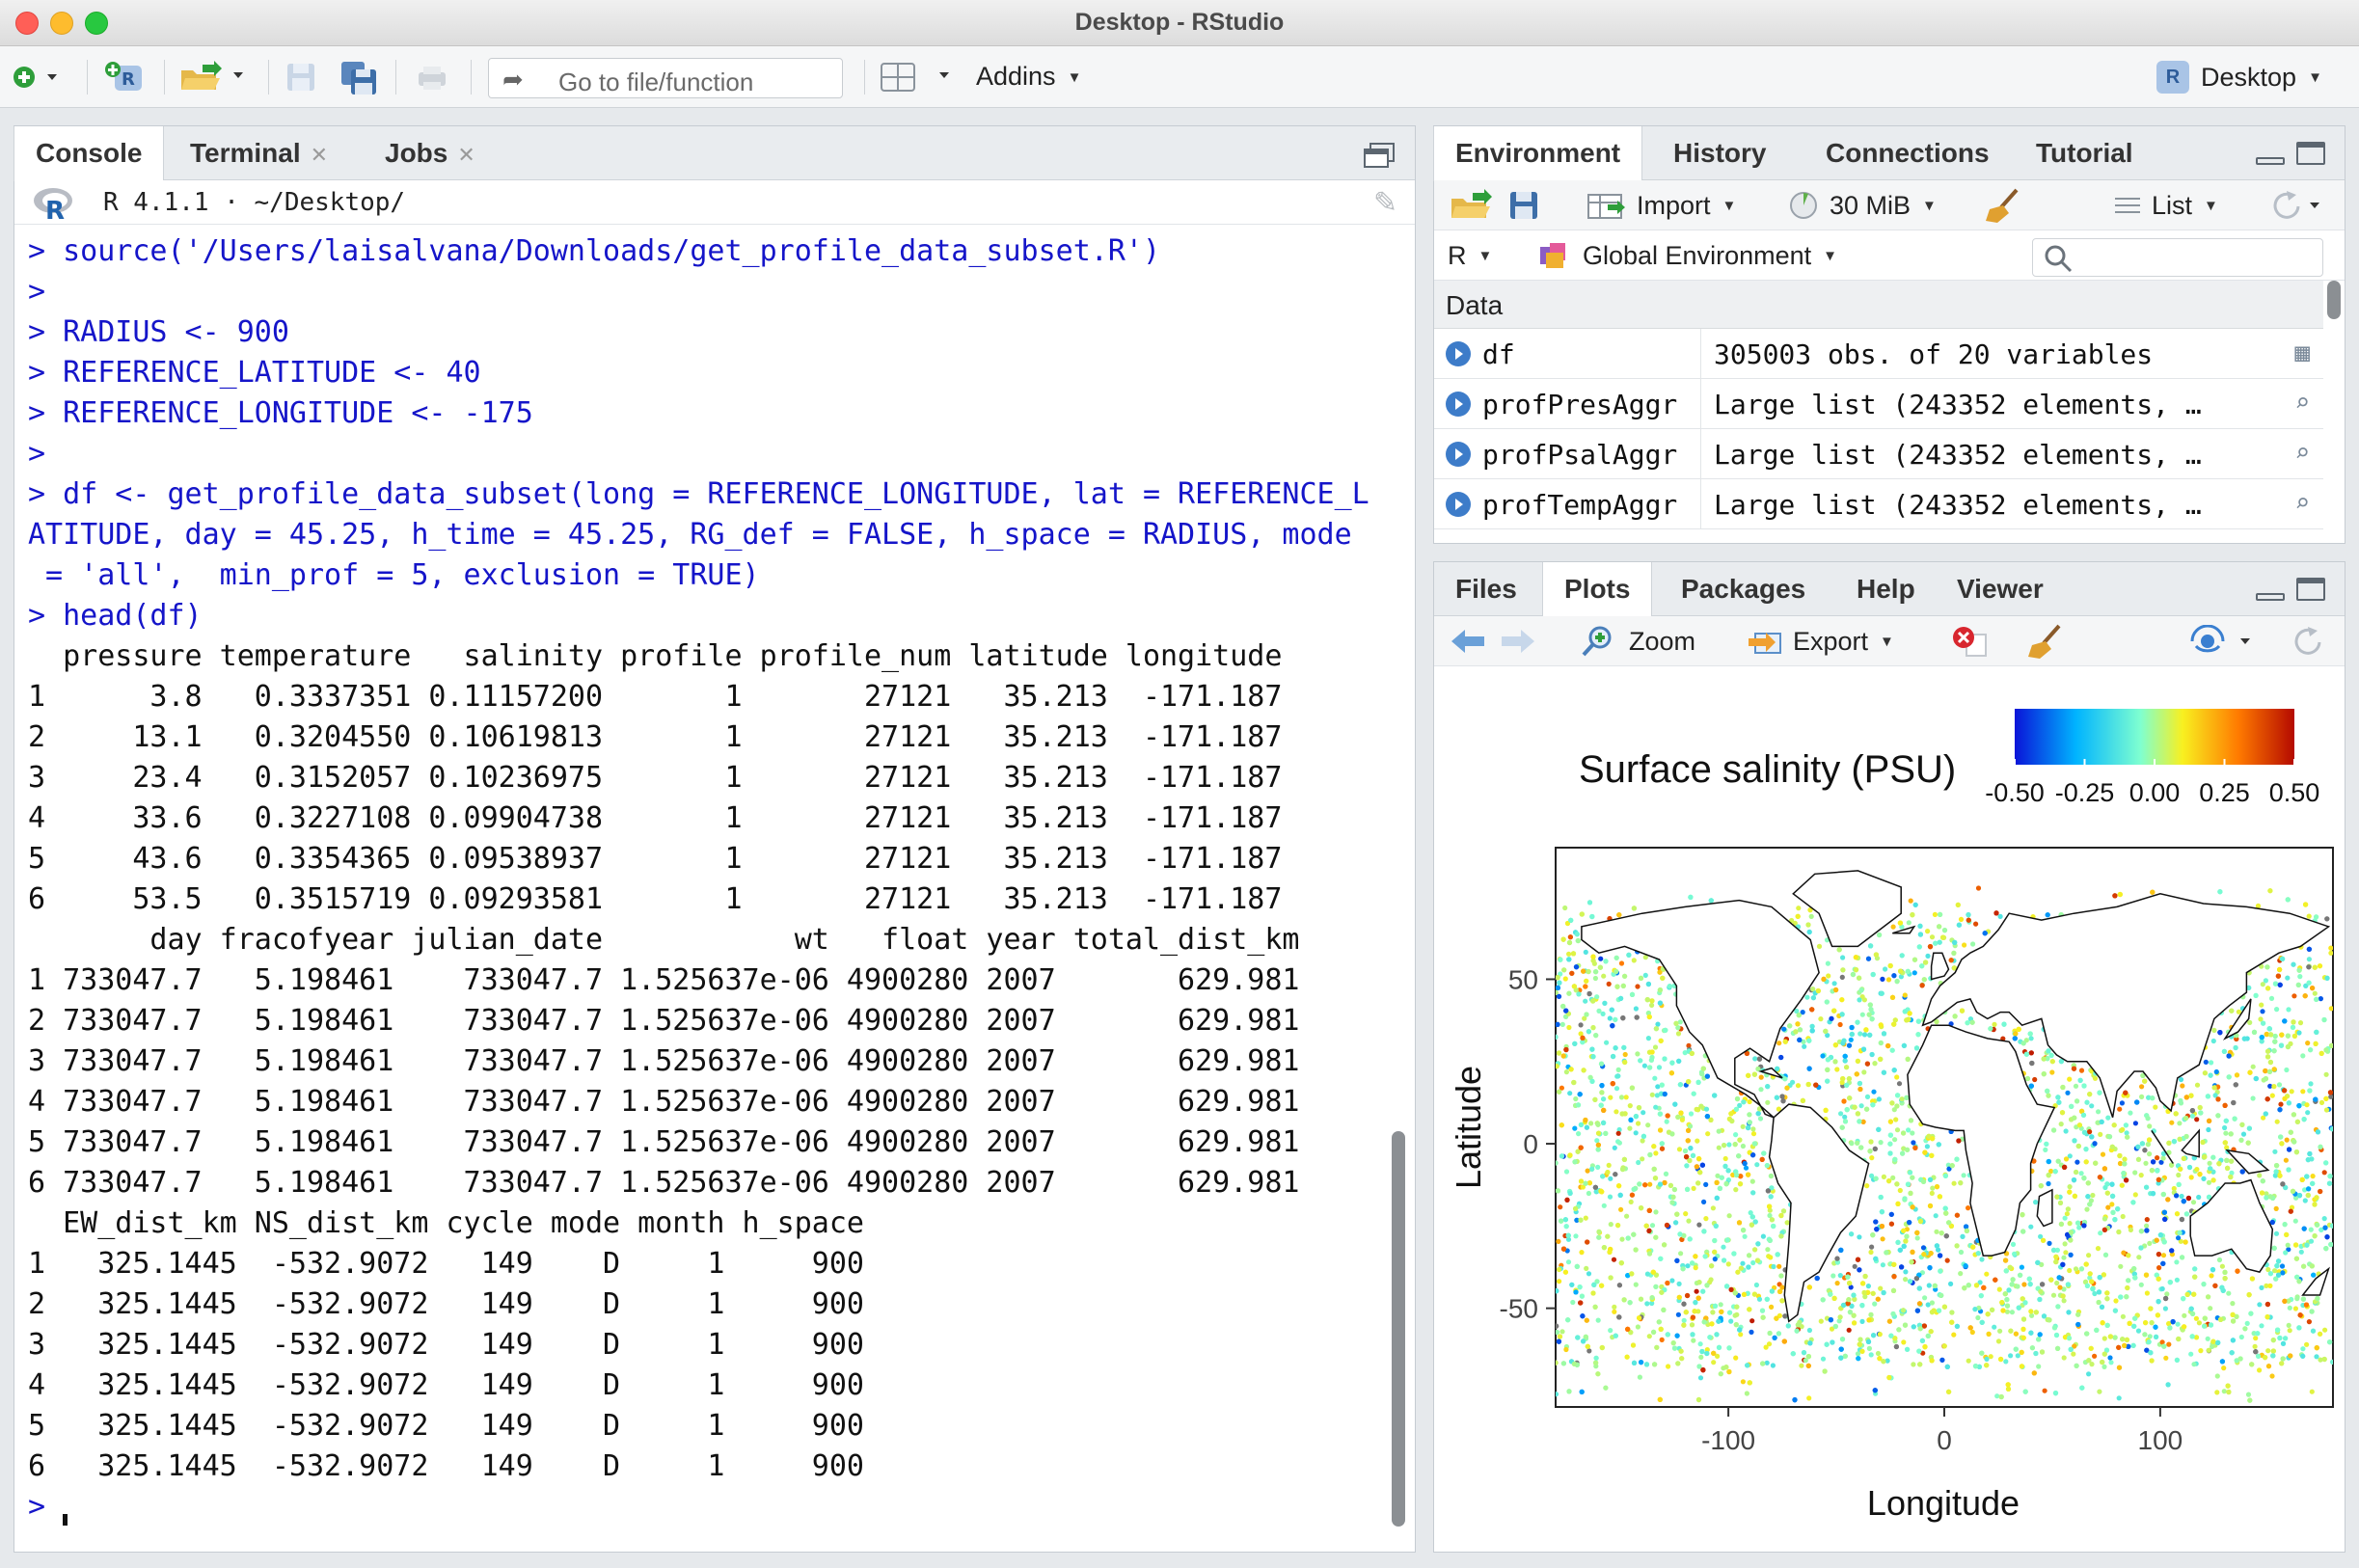 This screenshot has width=2359, height=1568. What do you see at coordinates (2003, 205) in the screenshot?
I see `clear-workspace-button` at bounding box center [2003, 205].